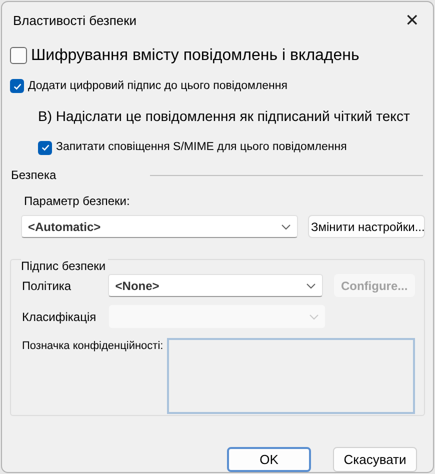 The width and height of the screenshot is (435, 474). I want to click on dropdown: <None>, so click(215, 286).